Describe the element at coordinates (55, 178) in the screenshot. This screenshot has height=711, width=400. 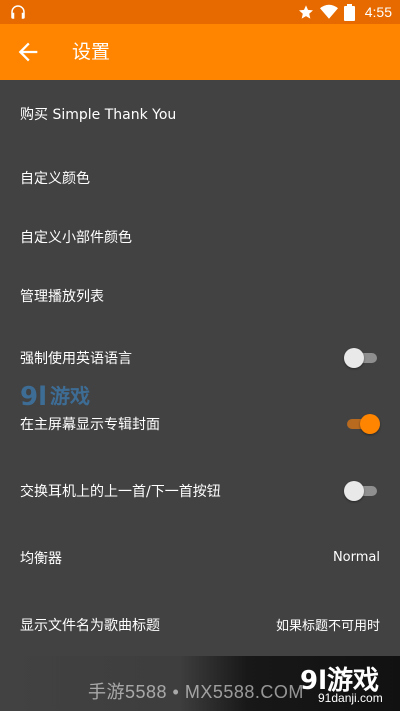
I see `setting-label: 自定义颜色` at that location.